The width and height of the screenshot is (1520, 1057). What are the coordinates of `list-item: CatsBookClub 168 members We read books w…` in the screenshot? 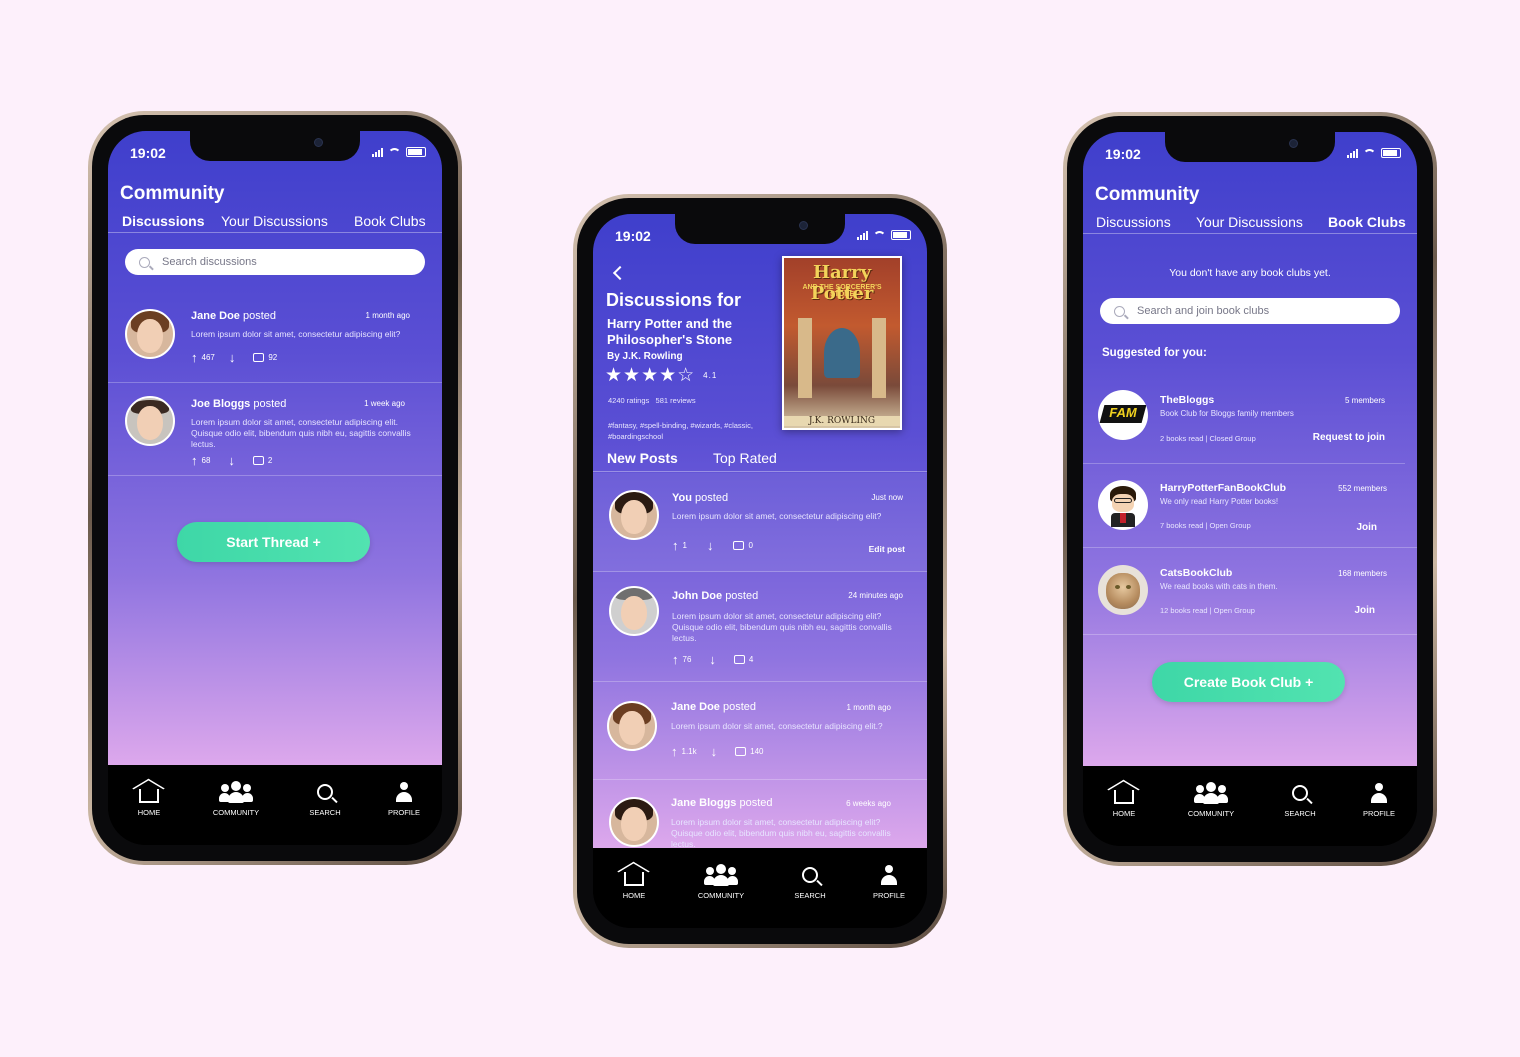 It's located at (1250, 592).